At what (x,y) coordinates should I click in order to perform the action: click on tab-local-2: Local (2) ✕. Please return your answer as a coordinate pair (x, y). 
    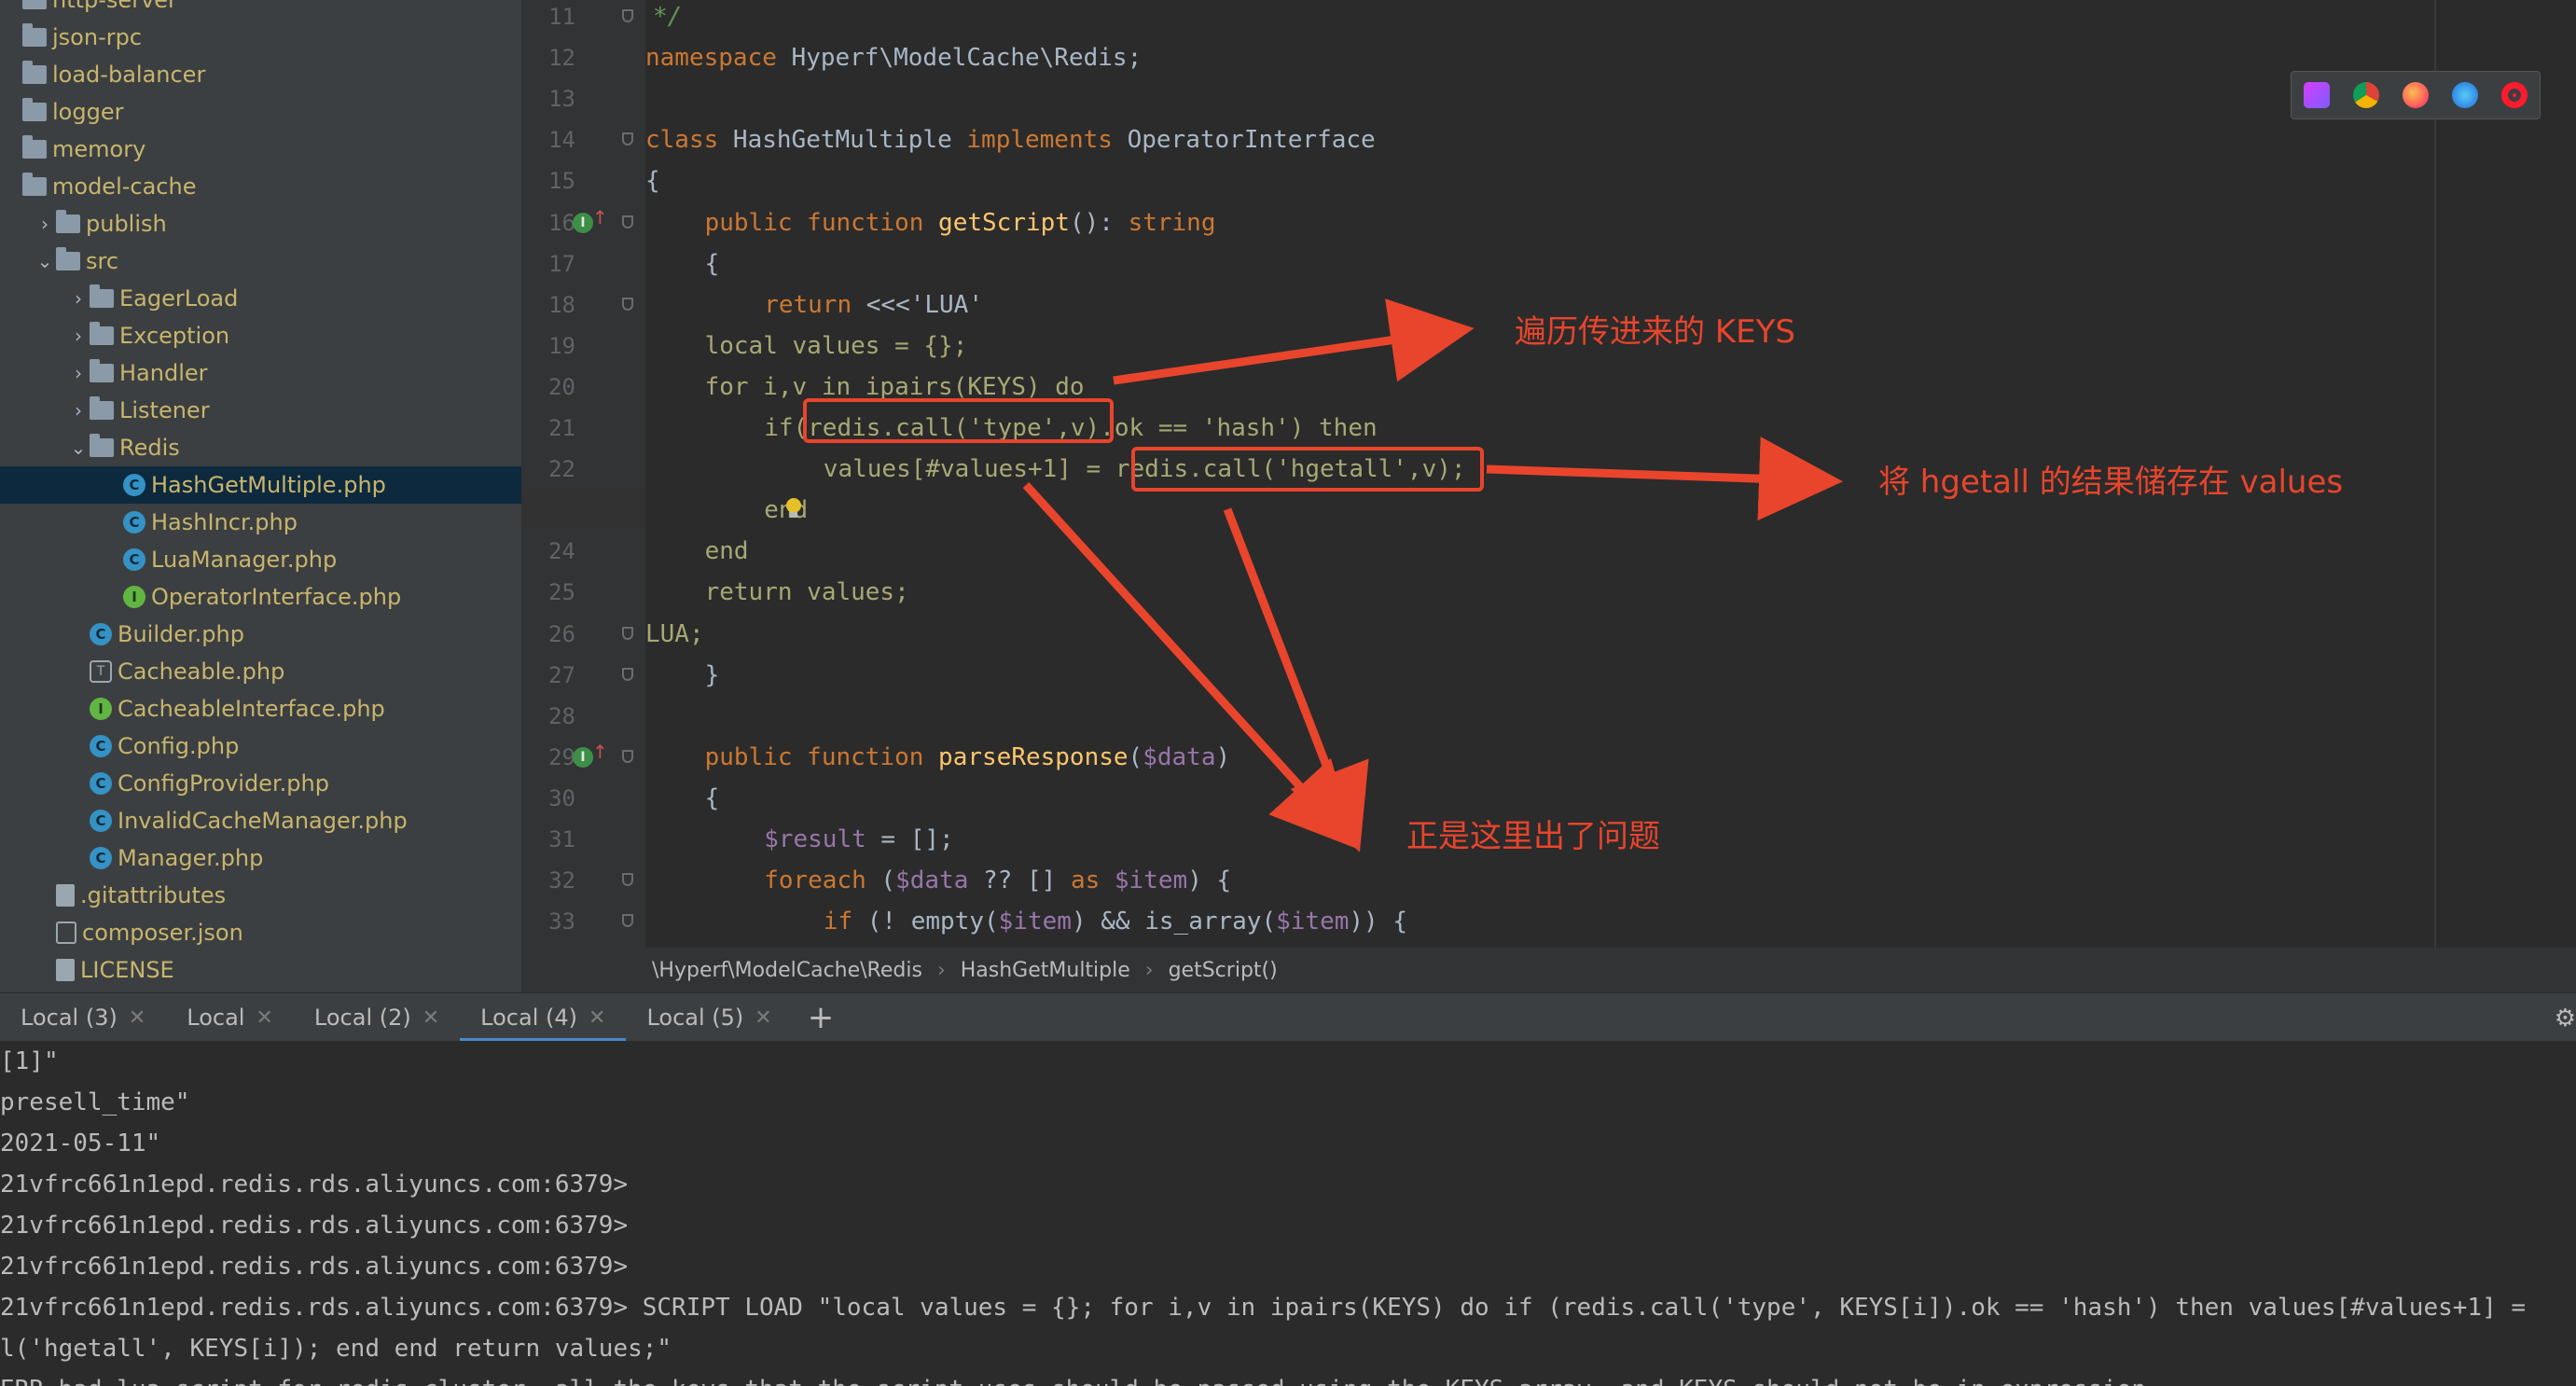
    Looking at the image, I should click on (377, 1017).